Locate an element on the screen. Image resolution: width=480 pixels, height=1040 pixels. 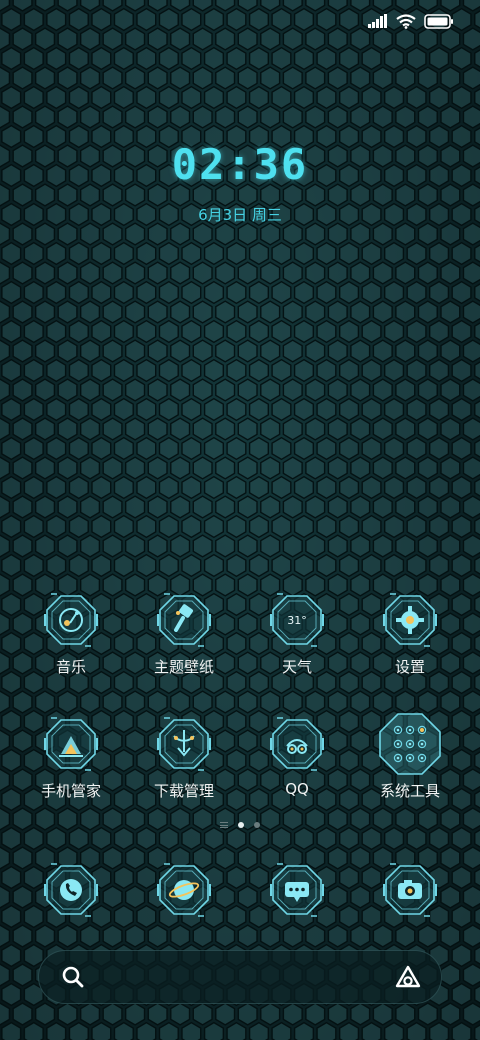
app-label: 天气 is located at coordinates (296, 667).